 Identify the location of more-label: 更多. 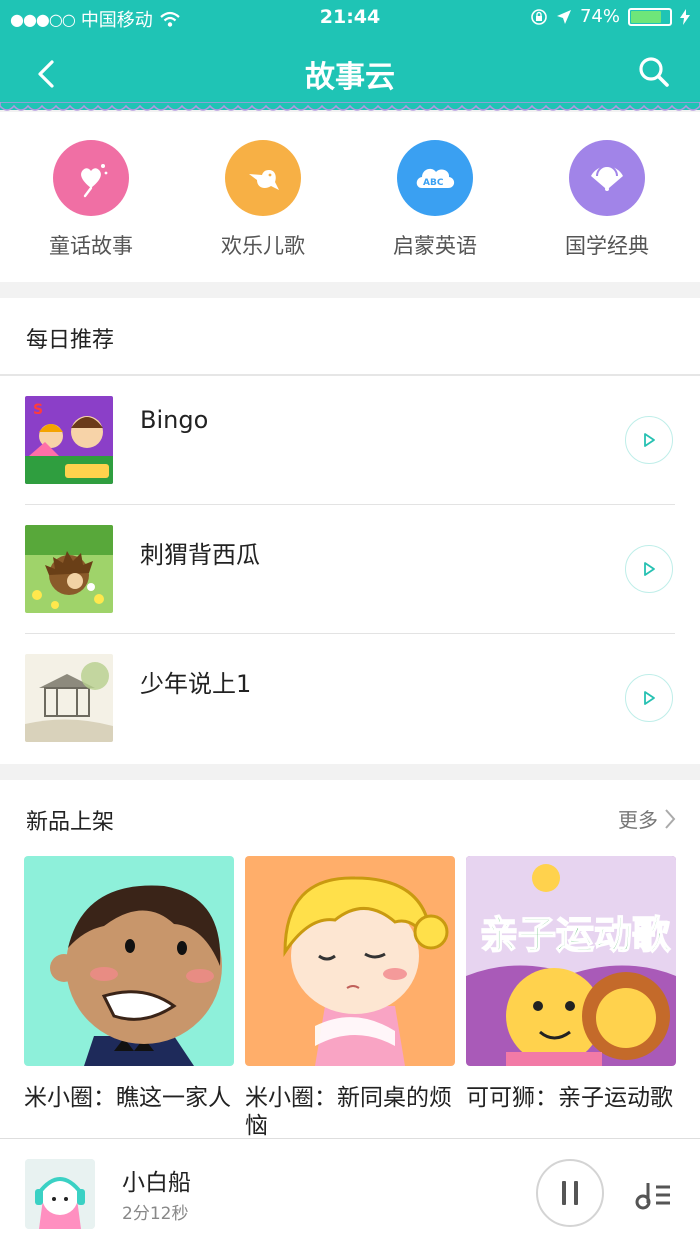
(638, 820).